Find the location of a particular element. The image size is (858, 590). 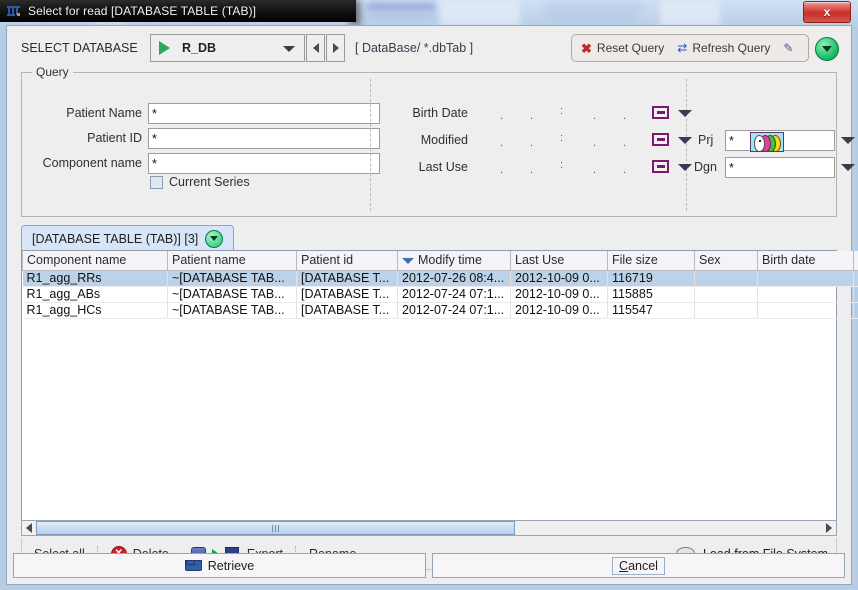

retrieve-label: Retrieve is located at coordinates (231, 565).